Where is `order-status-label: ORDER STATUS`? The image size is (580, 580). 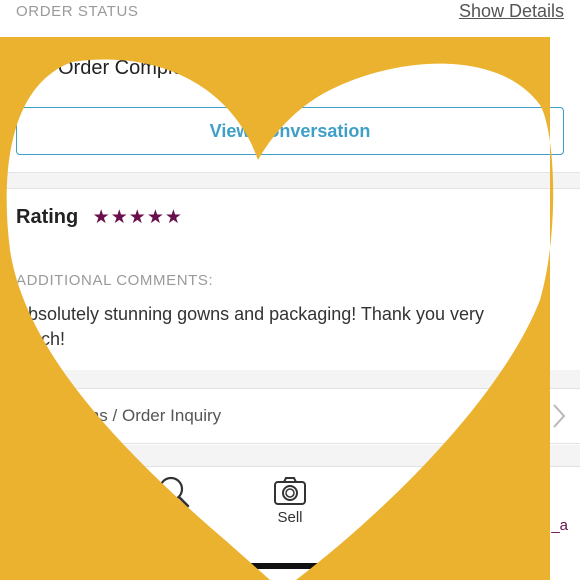 order-status-label: ORDER STATUS is located at coordinates (77, 11).